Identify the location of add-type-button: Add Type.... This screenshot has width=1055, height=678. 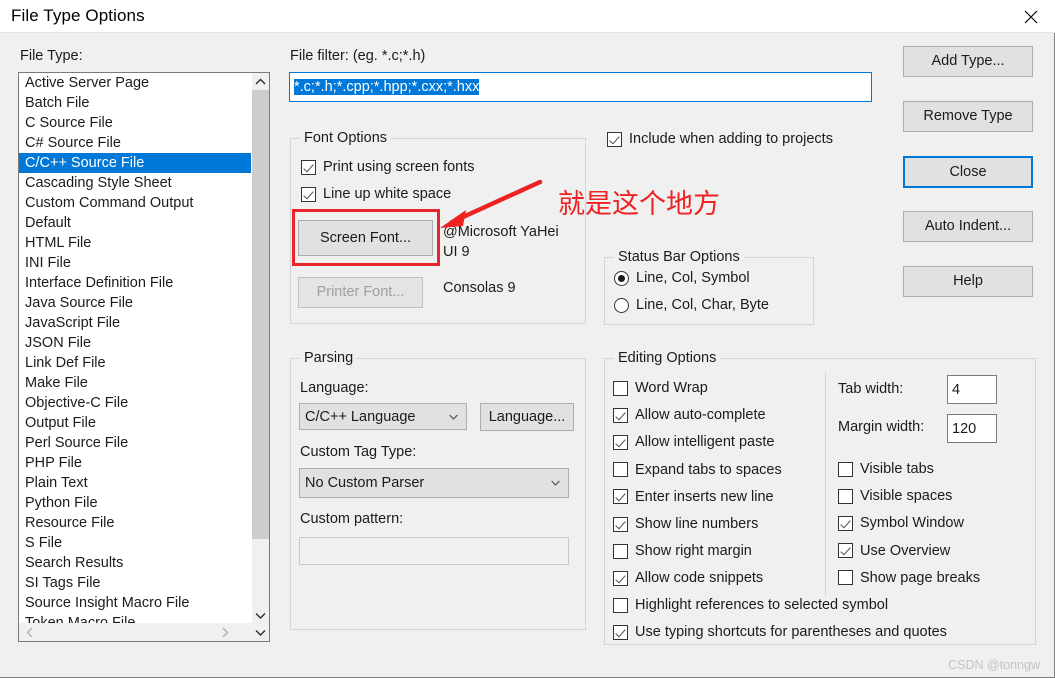
(968, 61).